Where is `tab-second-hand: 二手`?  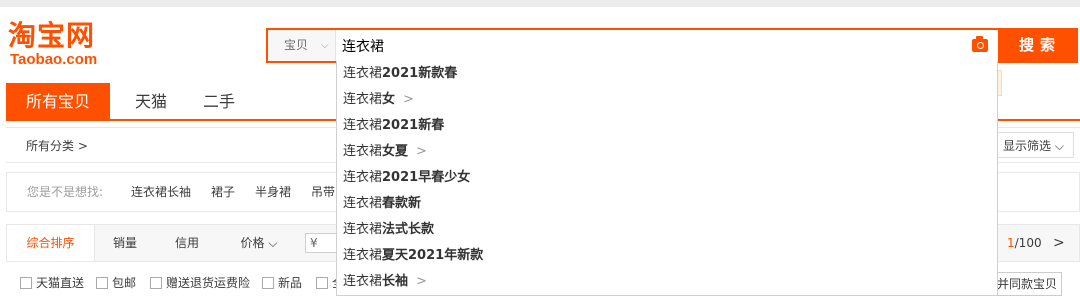 tab-second-hand: 二手 is located at coordinates (219, 102).